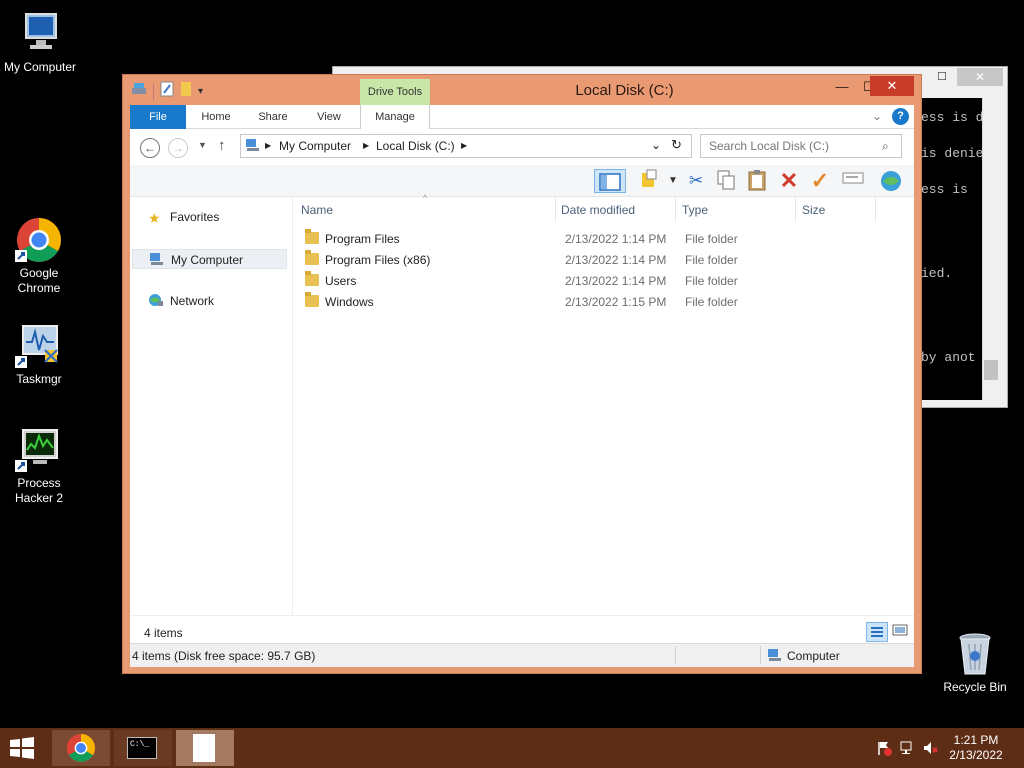 This screenshot has width=1024, height=768. What do you see at coordinates (222, 145) in the screenshot?
I see `up-button: ↑` at bounding box center [222, 145].